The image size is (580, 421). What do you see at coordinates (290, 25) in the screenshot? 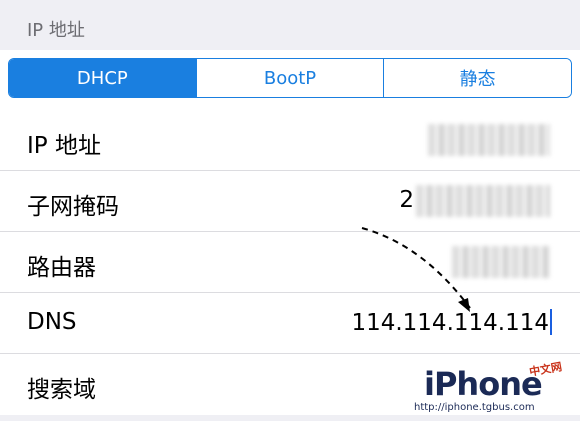
I see `section-header: IP 地址` at bounding box center [290, 25].